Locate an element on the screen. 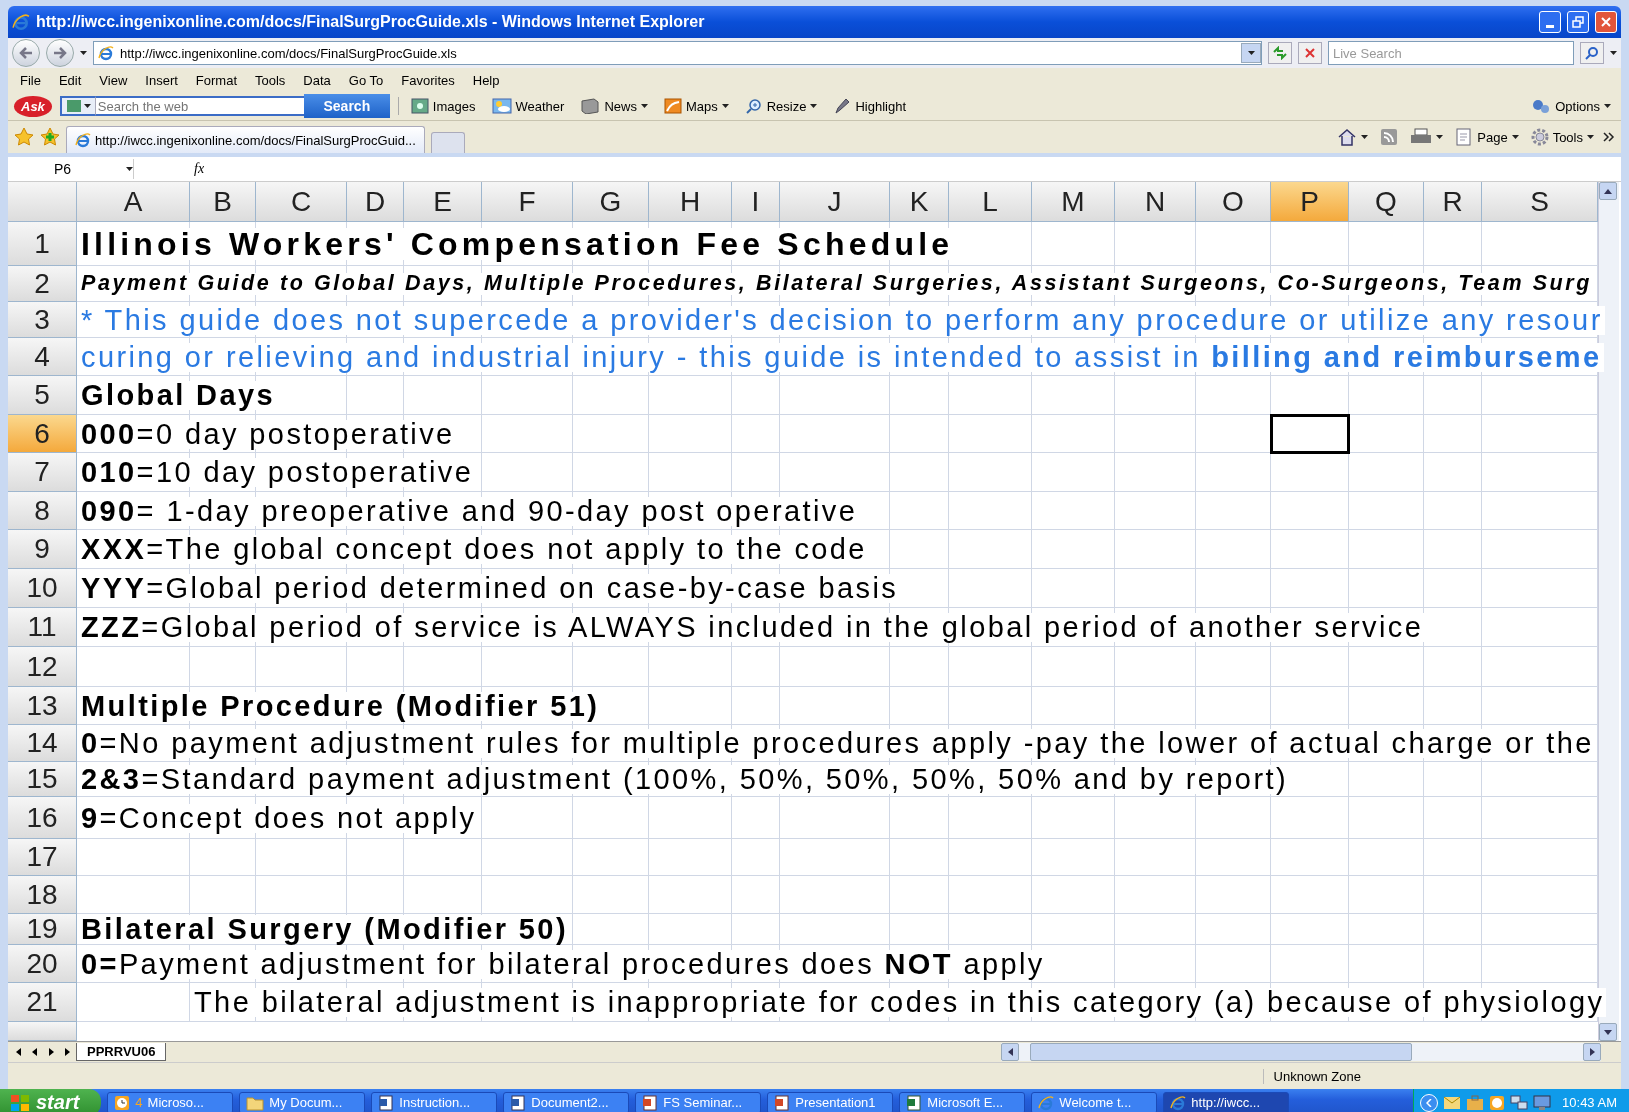 This screenshot has height=1112, width=1629. column-header: R is located at coordinates (1453, 202).